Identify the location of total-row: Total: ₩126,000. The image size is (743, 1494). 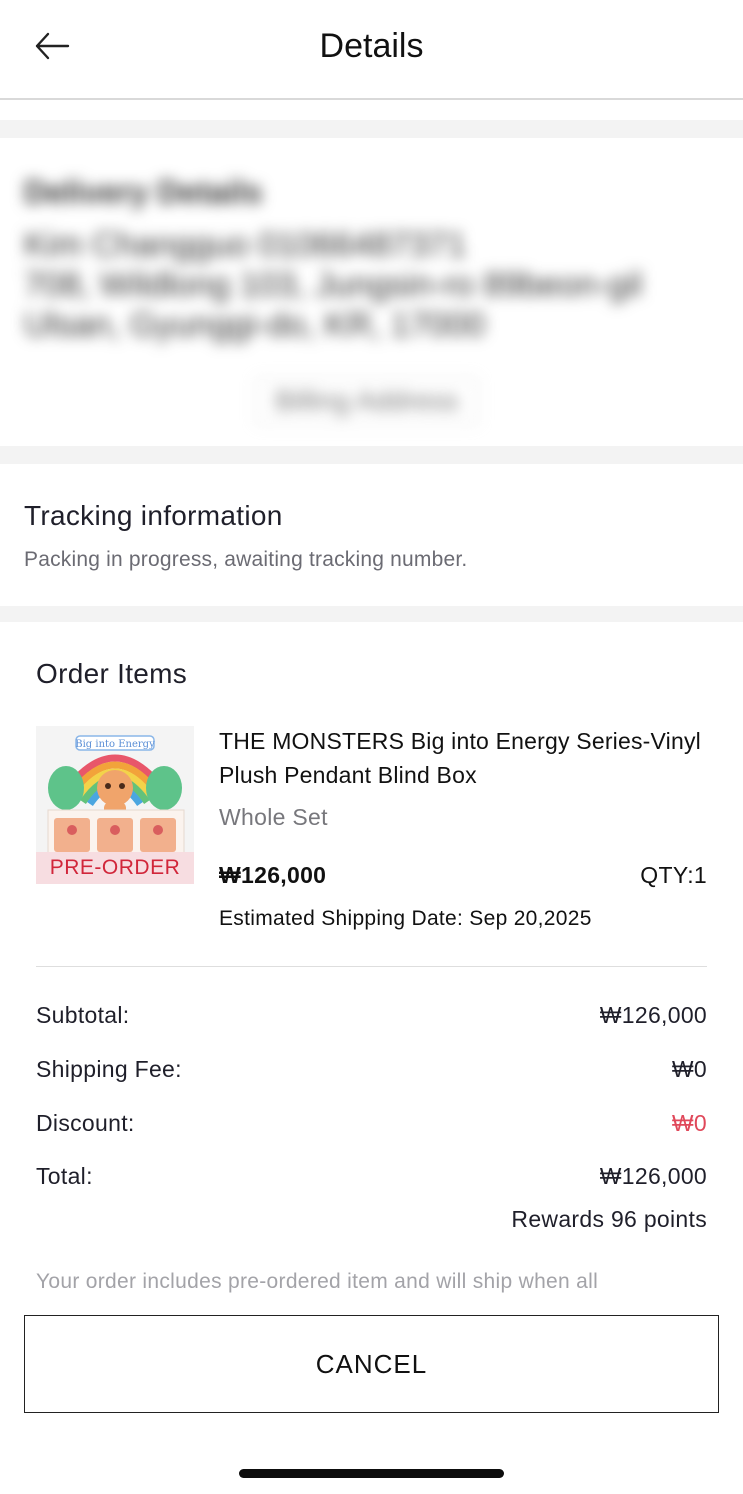
(371, 1178).